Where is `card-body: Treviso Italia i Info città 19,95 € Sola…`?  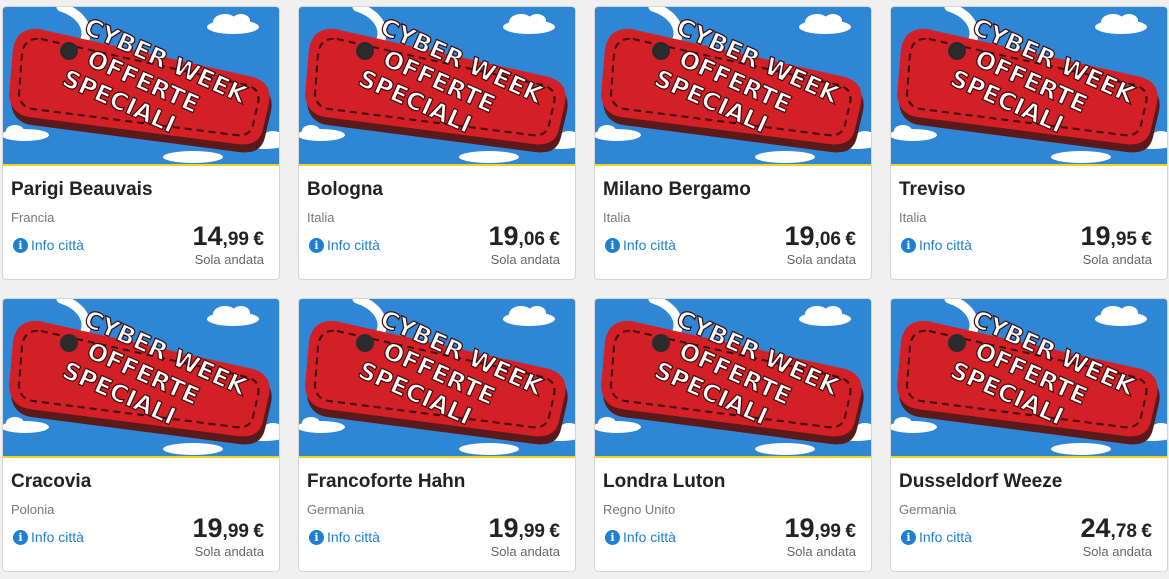
card-body: Treviso Italia i Info città 19,95 € Sola… is located at coordinates (1029, 222).